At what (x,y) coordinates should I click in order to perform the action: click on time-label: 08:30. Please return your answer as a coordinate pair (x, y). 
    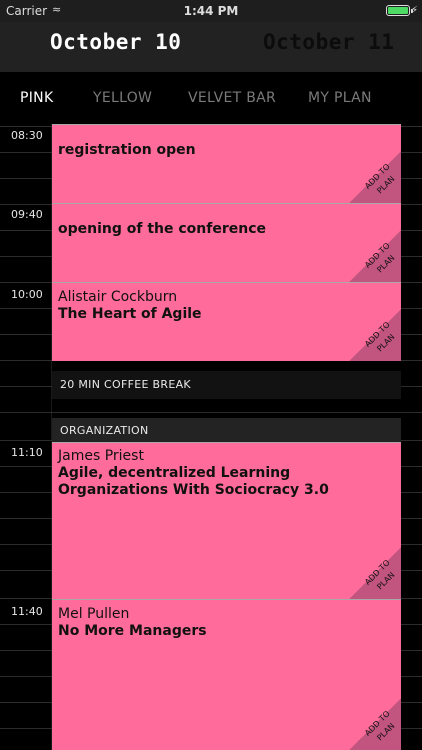
    Looking at the image, I should click on (27, 135).